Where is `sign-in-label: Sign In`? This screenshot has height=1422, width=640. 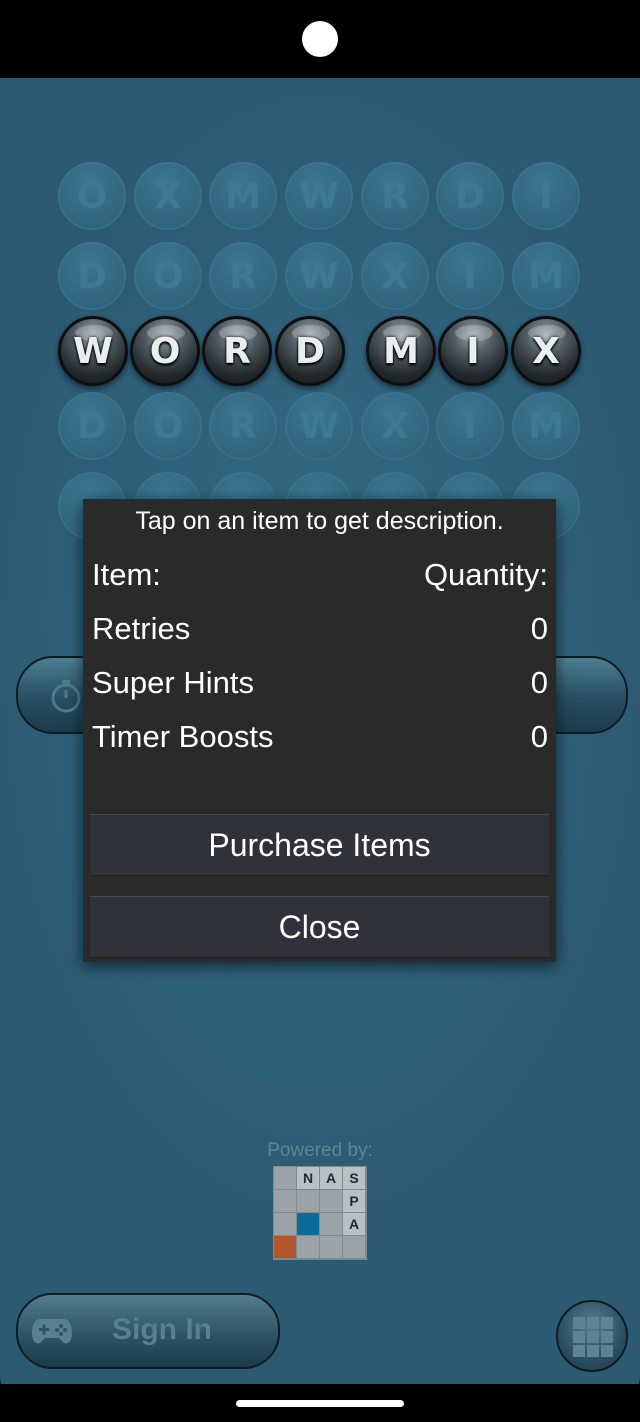 sign-in-label: Sign In is located at coordinates (162, 1329).